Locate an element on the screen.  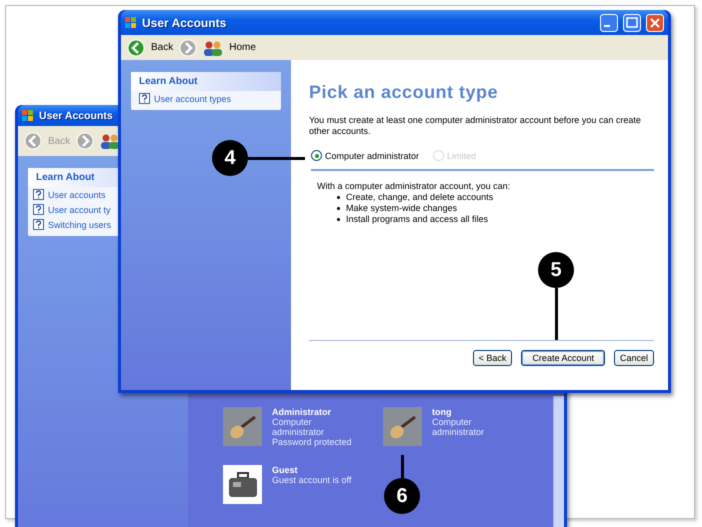
account-tile: Administrator Computer administrator Password protected is located at coordinates (303, 427).